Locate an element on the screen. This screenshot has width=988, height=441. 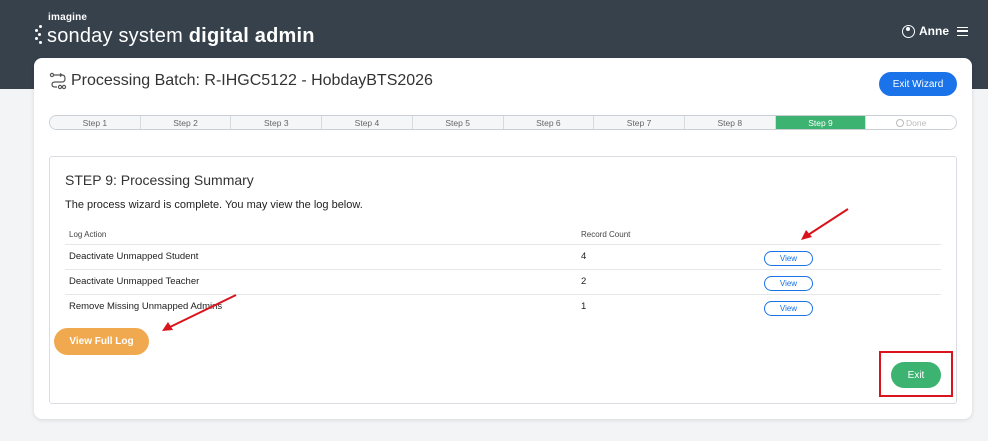
step-done: Done is located at coordinates (911, 122).